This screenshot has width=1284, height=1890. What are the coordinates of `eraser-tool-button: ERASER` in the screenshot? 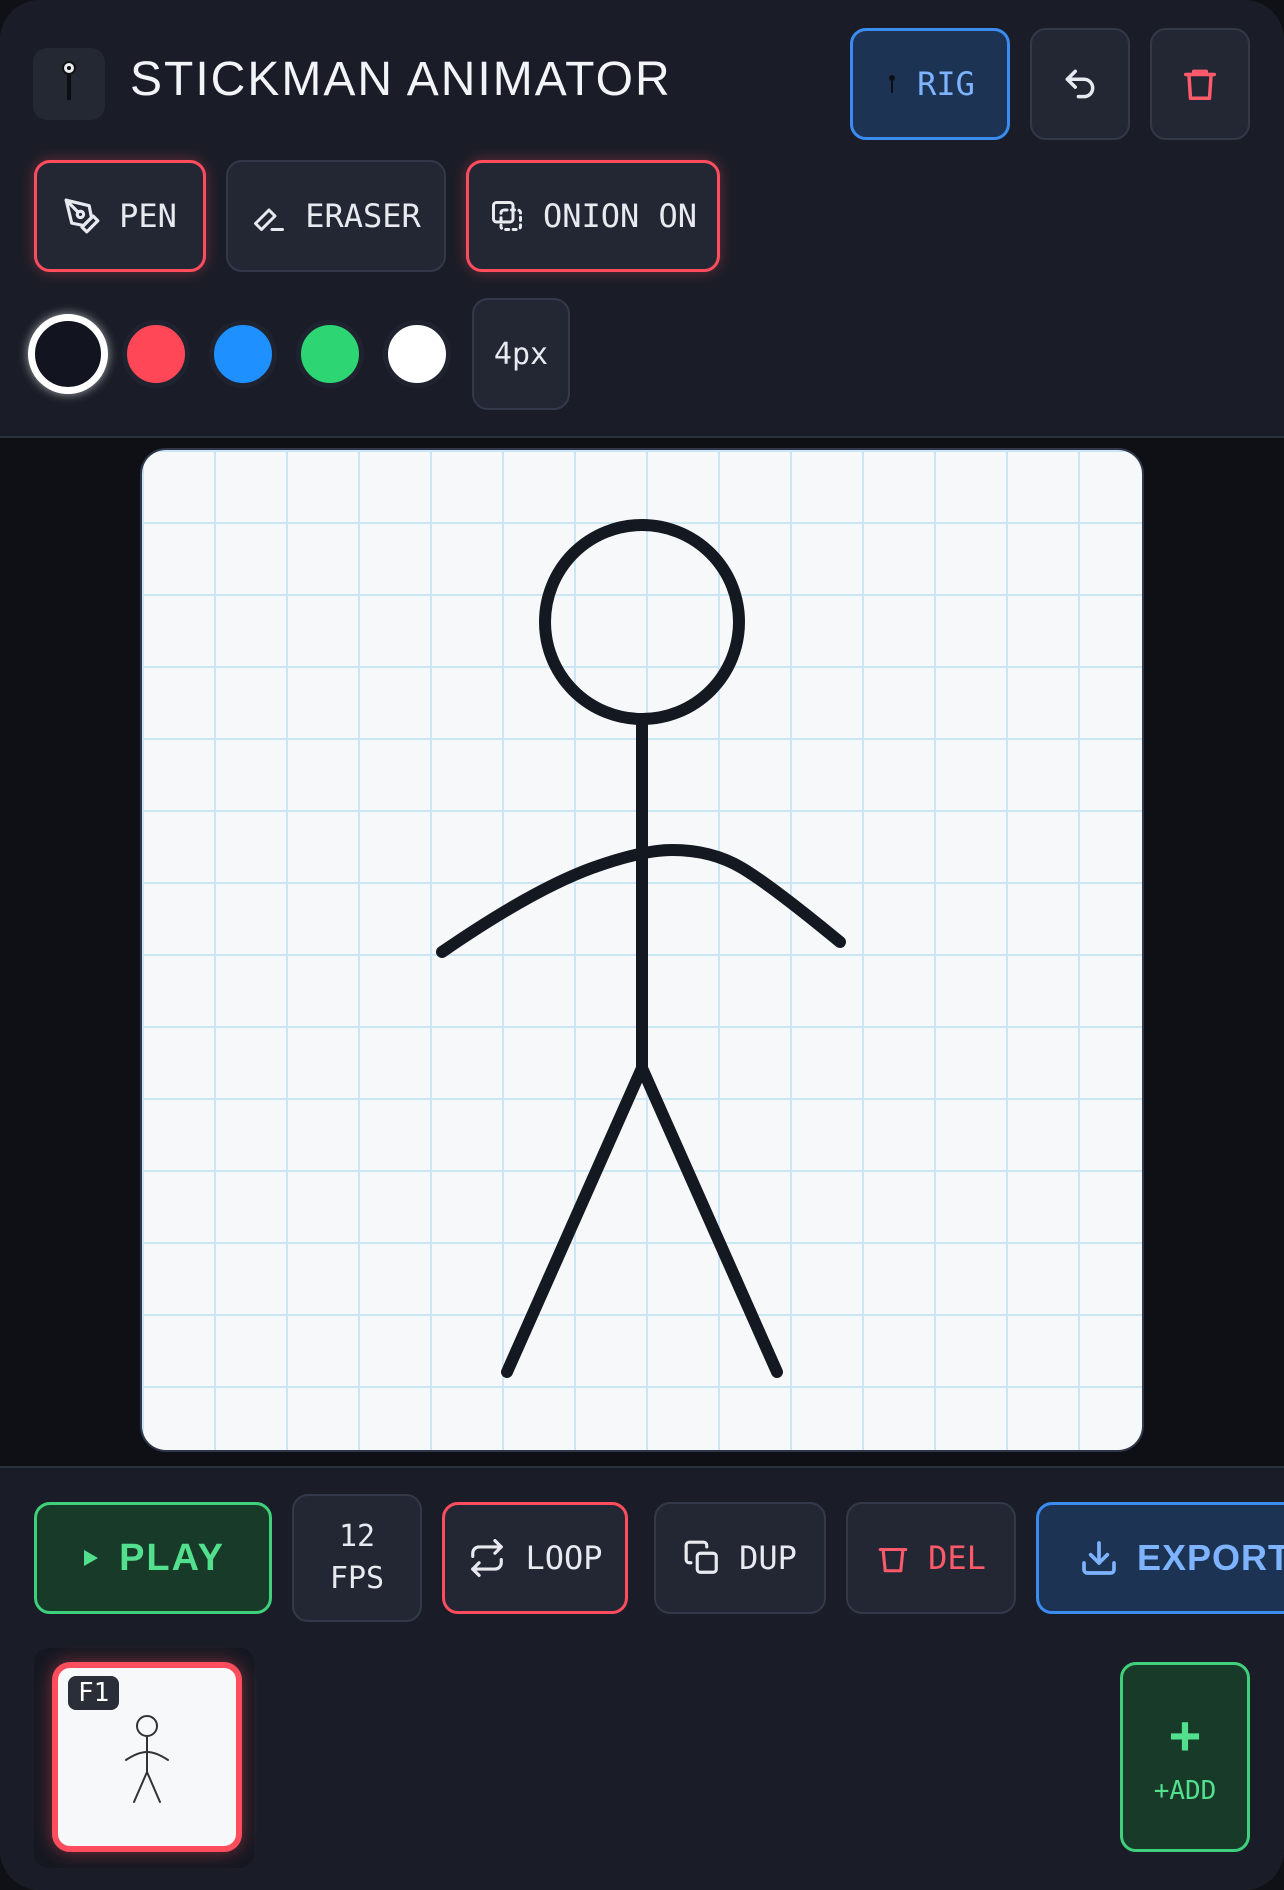 It's located at (336, 216).